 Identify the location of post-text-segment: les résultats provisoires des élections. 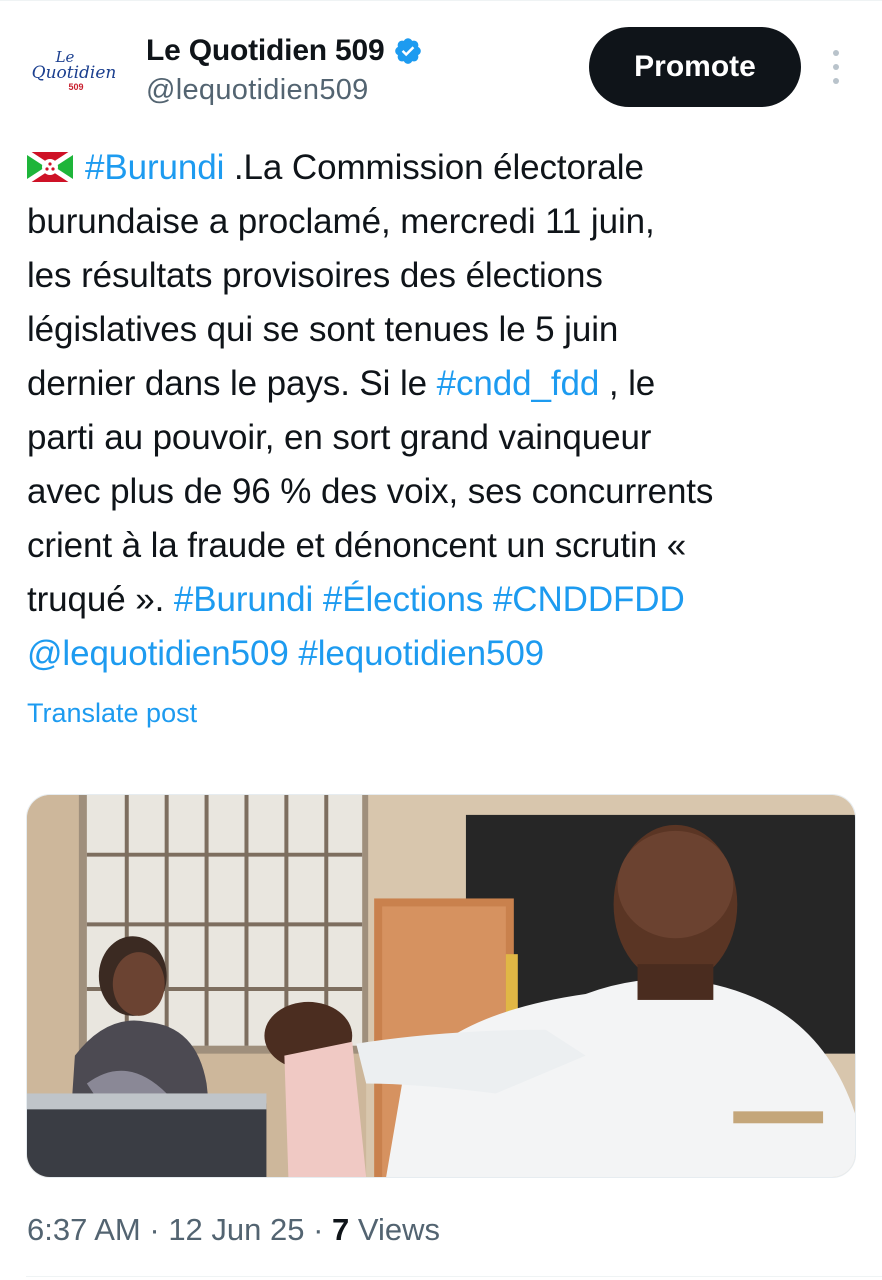
(315, 275).